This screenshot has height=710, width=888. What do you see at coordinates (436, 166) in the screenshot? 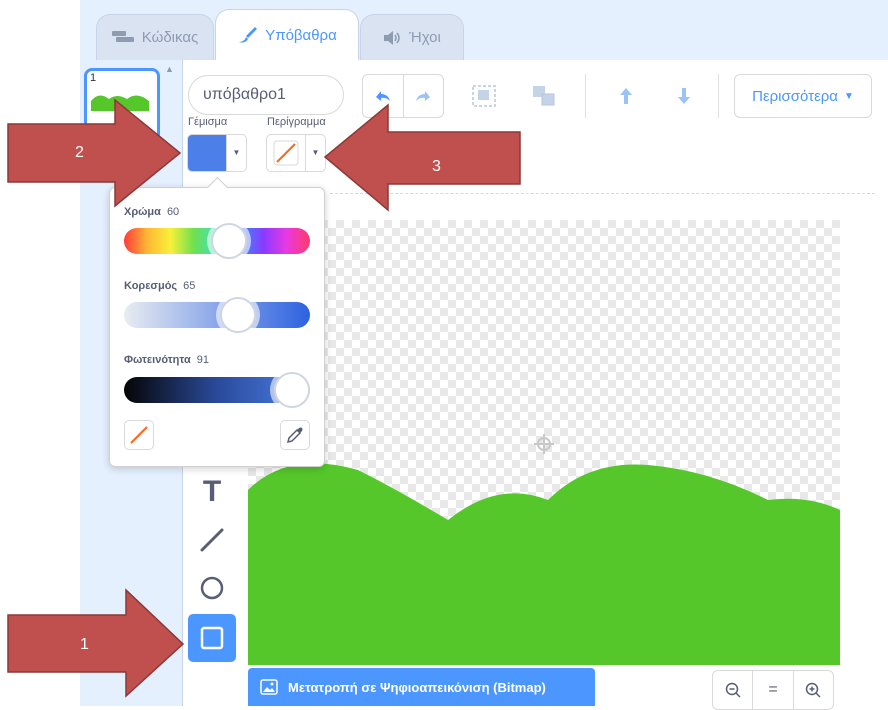
I see `annotation-label-3: 3` at bounding box center [436, 166].